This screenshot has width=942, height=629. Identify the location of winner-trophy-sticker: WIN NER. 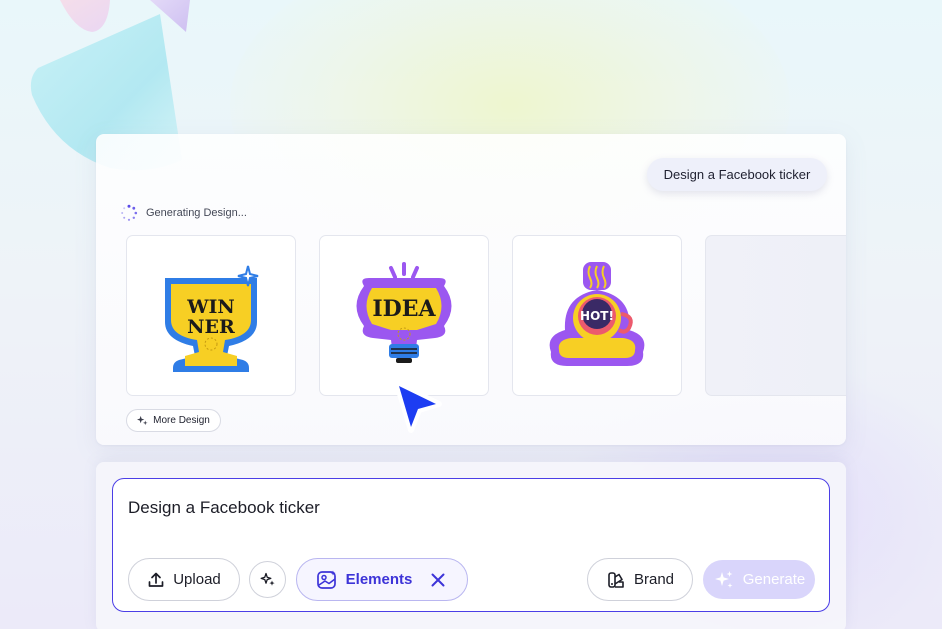
(212, 318).